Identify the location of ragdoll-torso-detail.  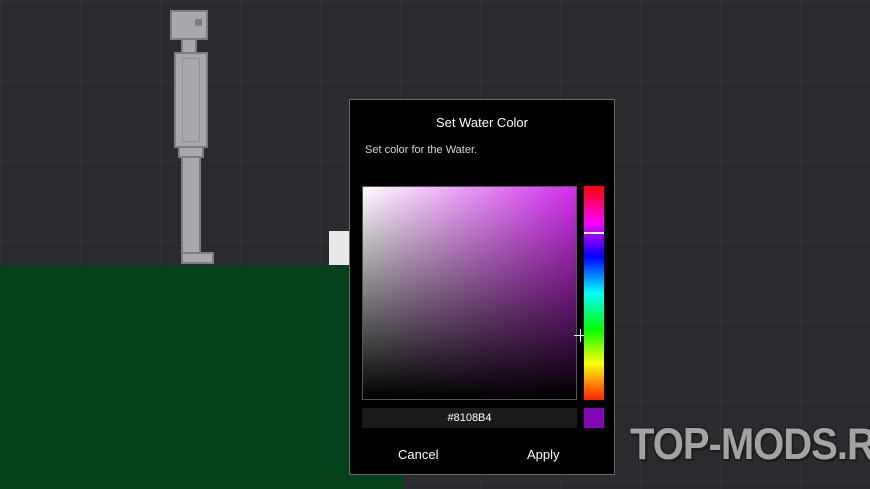
(191, 100).